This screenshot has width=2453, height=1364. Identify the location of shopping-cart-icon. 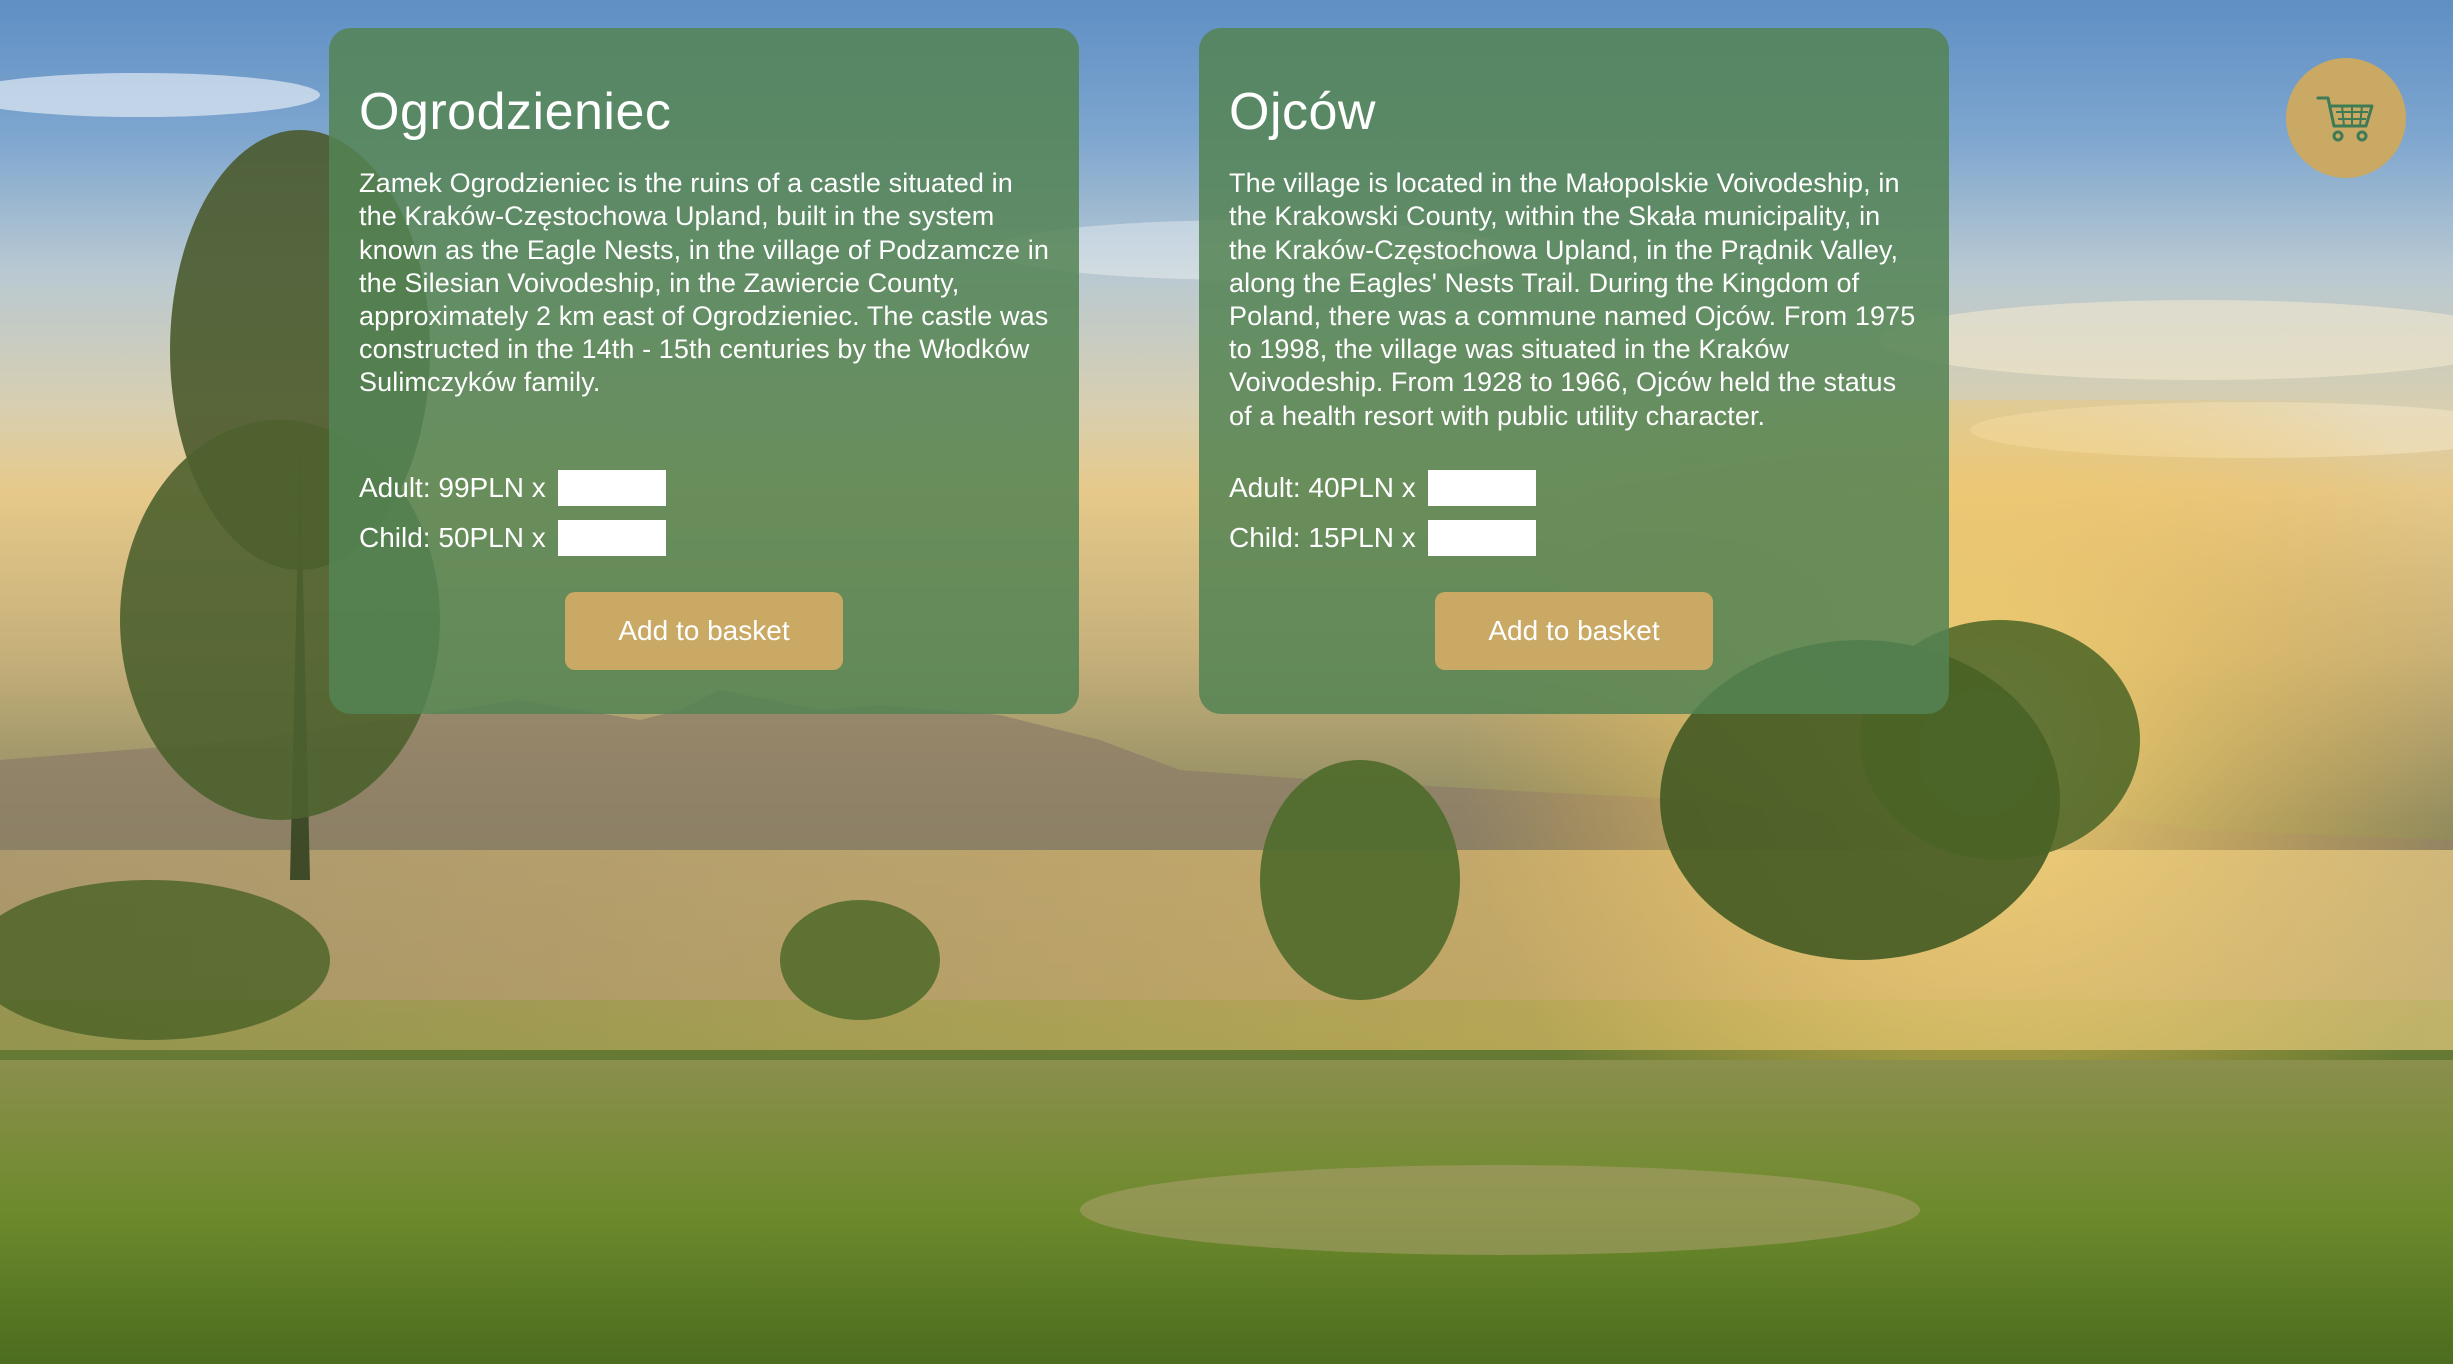
(2345, 119).